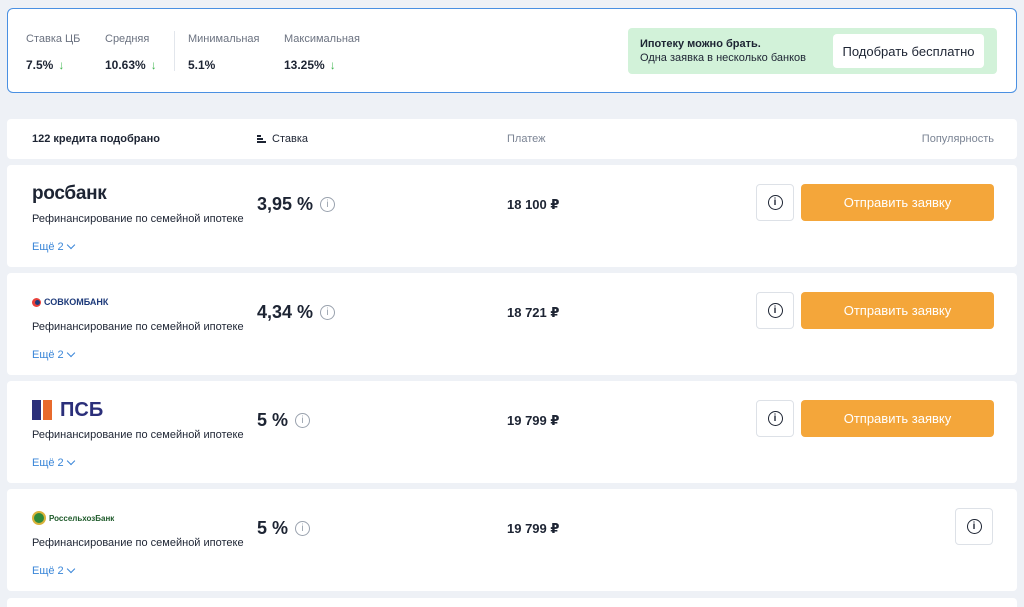 The width and height of the screenshot is (1024, 607). What do you see at coordinates (700, 44) in the screenshot?
I see `promo-title: Ипотеку можно брать.` at bounding box center [700, 44].